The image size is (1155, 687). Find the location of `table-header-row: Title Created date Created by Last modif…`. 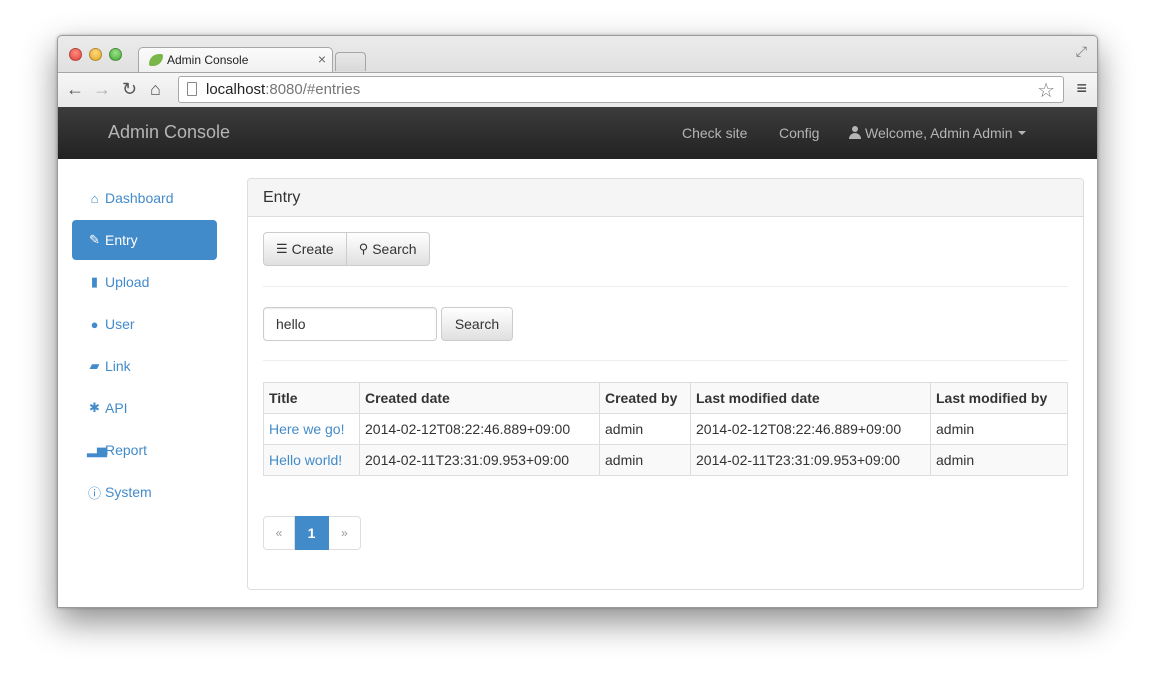

table-header-row: Title Created date Created by Last modif… is located at coordinates (665, 398).